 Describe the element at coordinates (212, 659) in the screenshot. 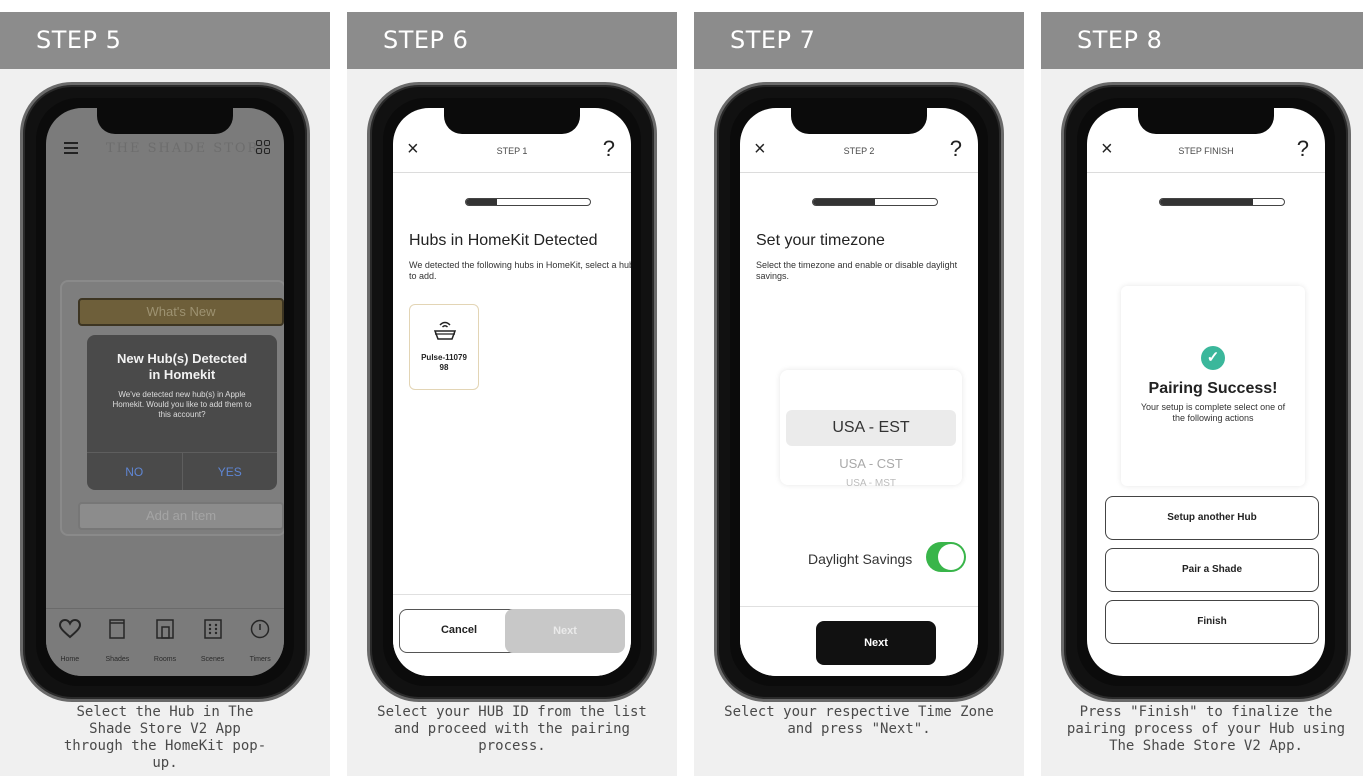

I see `tab-label: Scenes` at that location.